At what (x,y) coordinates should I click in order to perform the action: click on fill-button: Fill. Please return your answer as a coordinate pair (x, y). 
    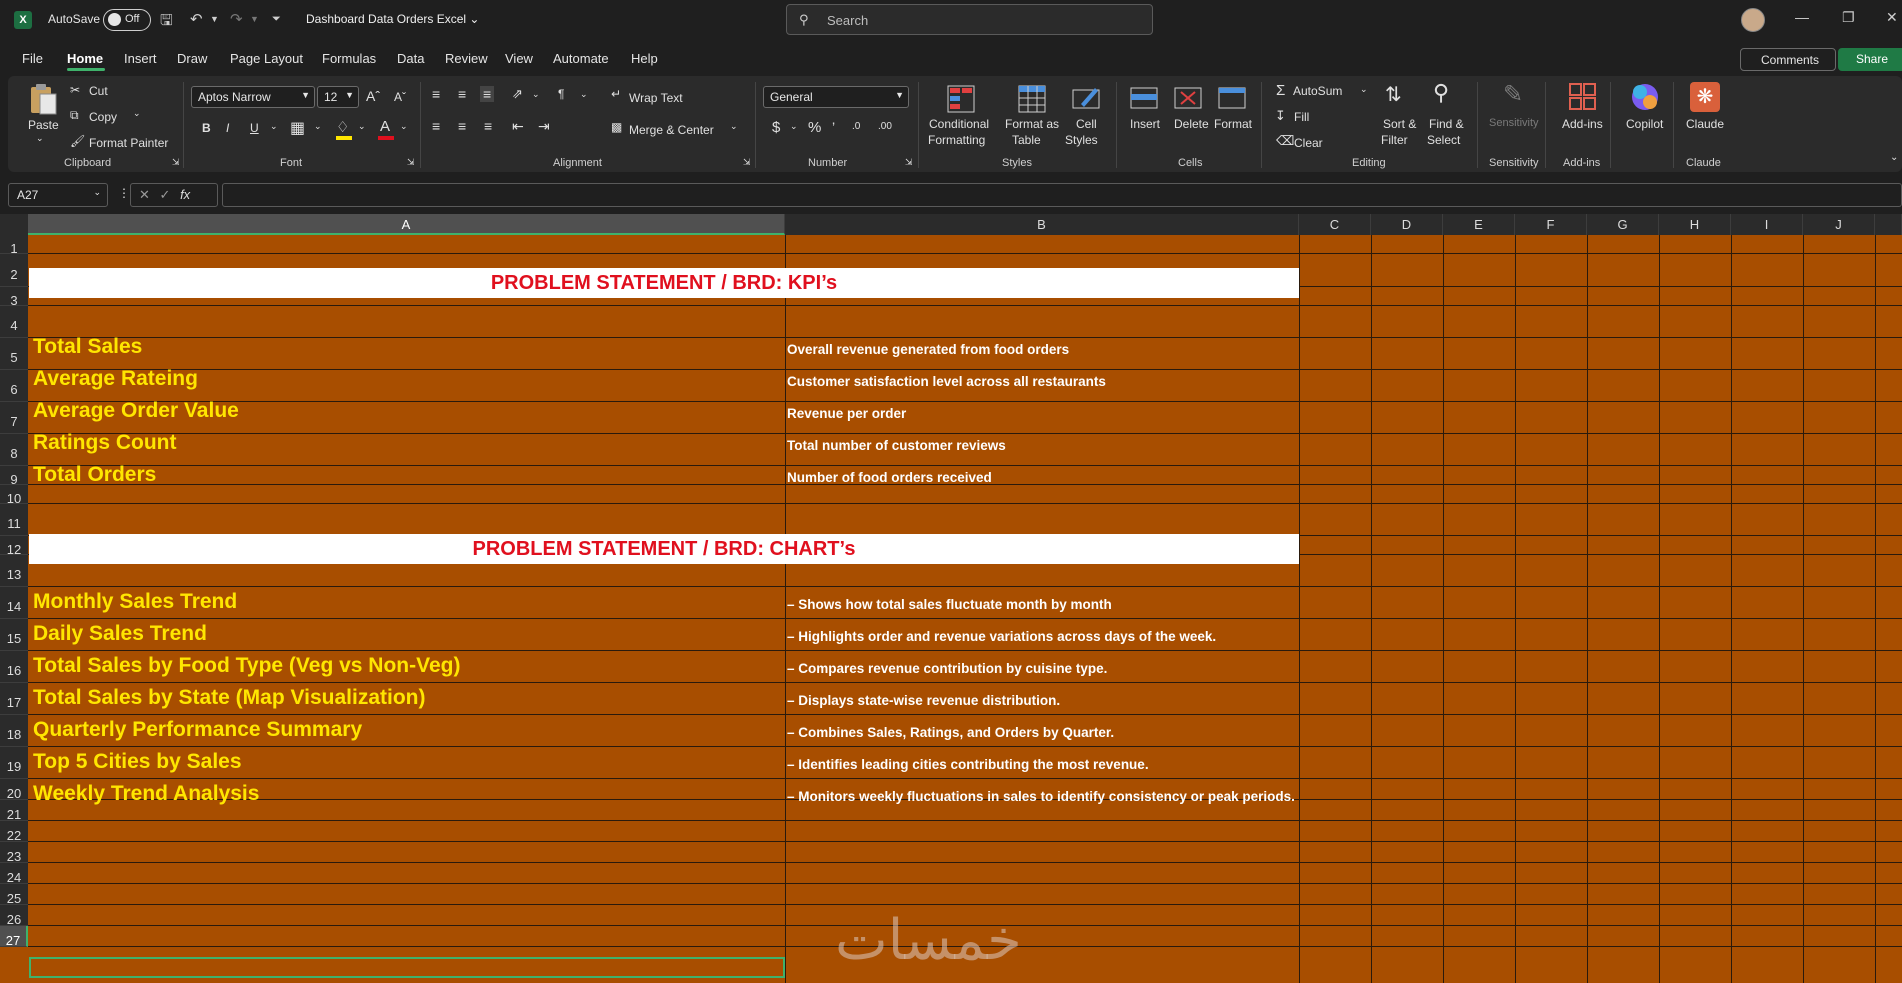
    Looking at the image, I should click on (1301, 117).